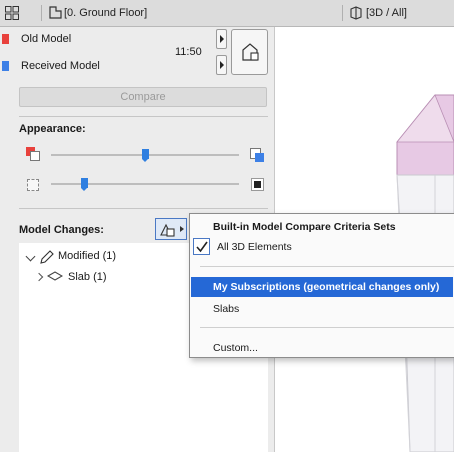 The height and width of the screenshot is (452, 454). Describe the element at coordinates (61, 230) in the screenshot. I see `model-changes-heading: Model Changes:` at that location.